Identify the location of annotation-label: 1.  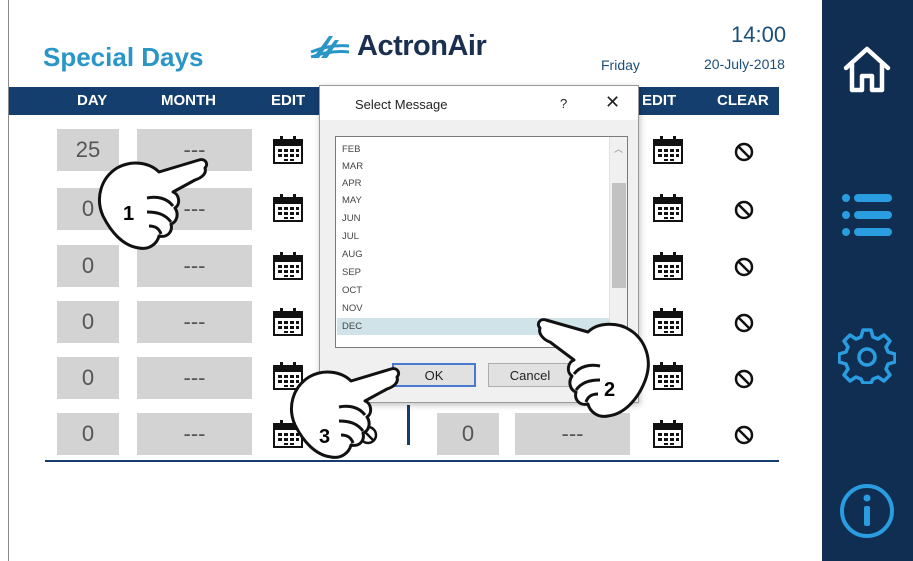
(128, 214).